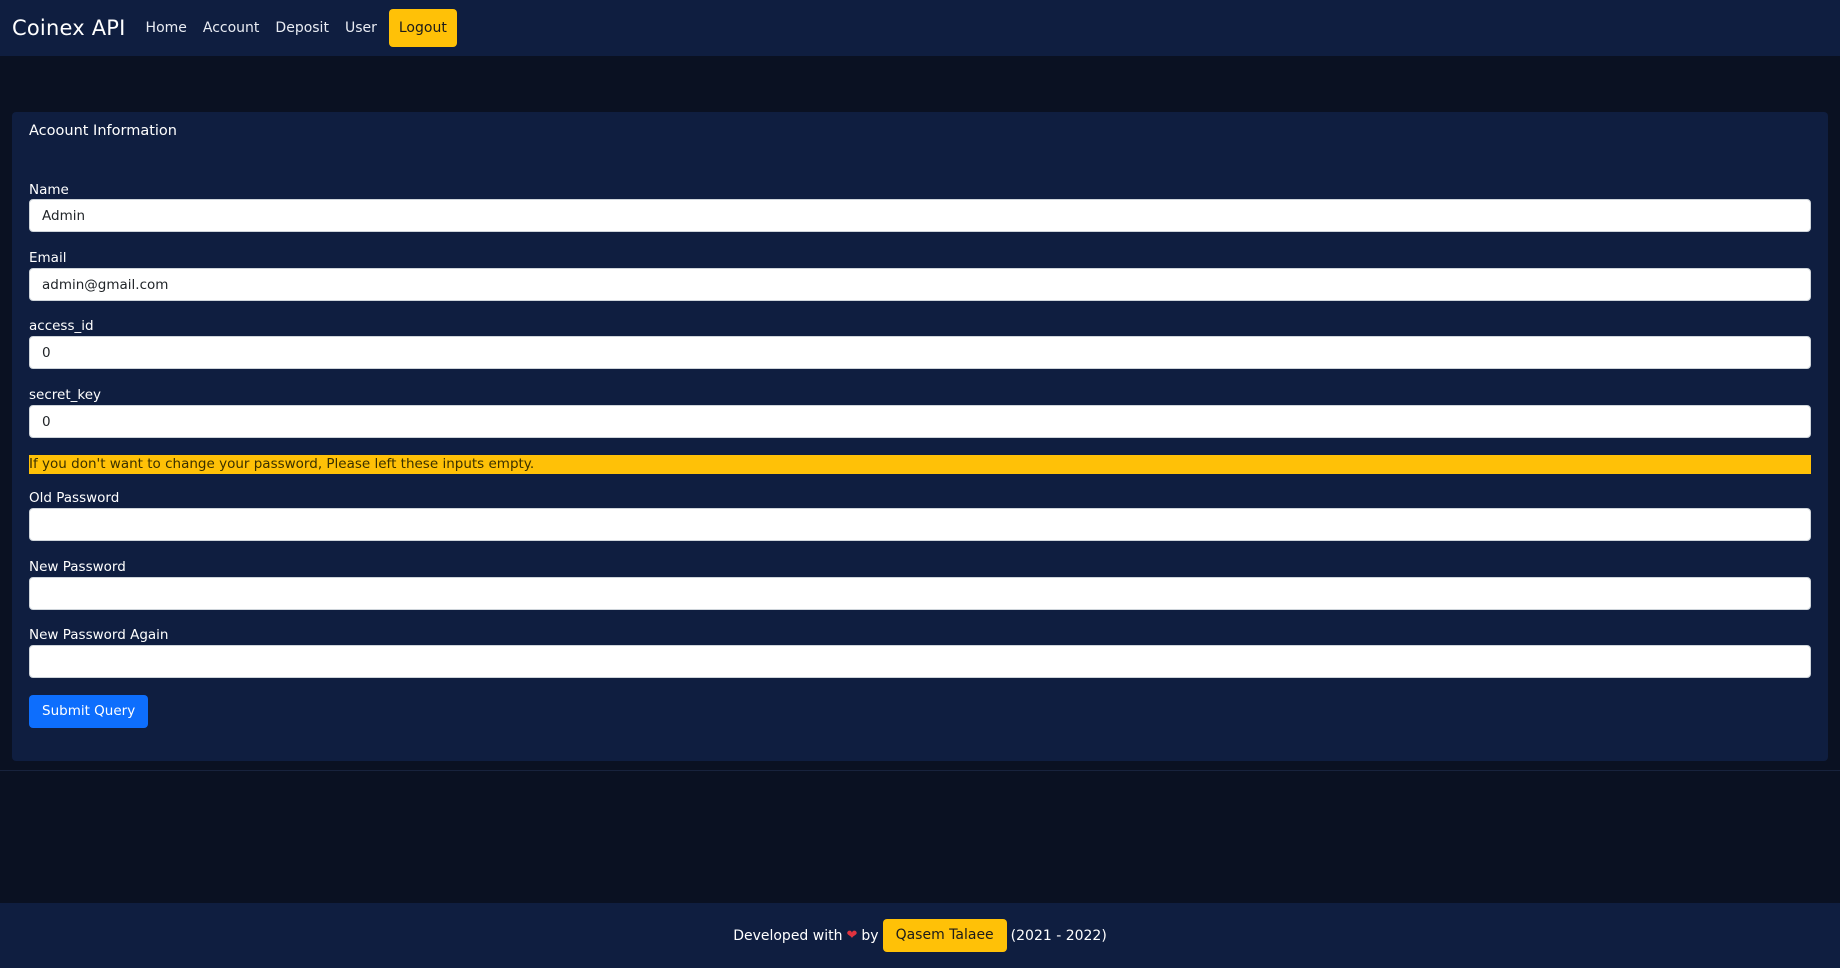 The image size is (1840, 968). I want to click on section-divider, so click(920, 770).